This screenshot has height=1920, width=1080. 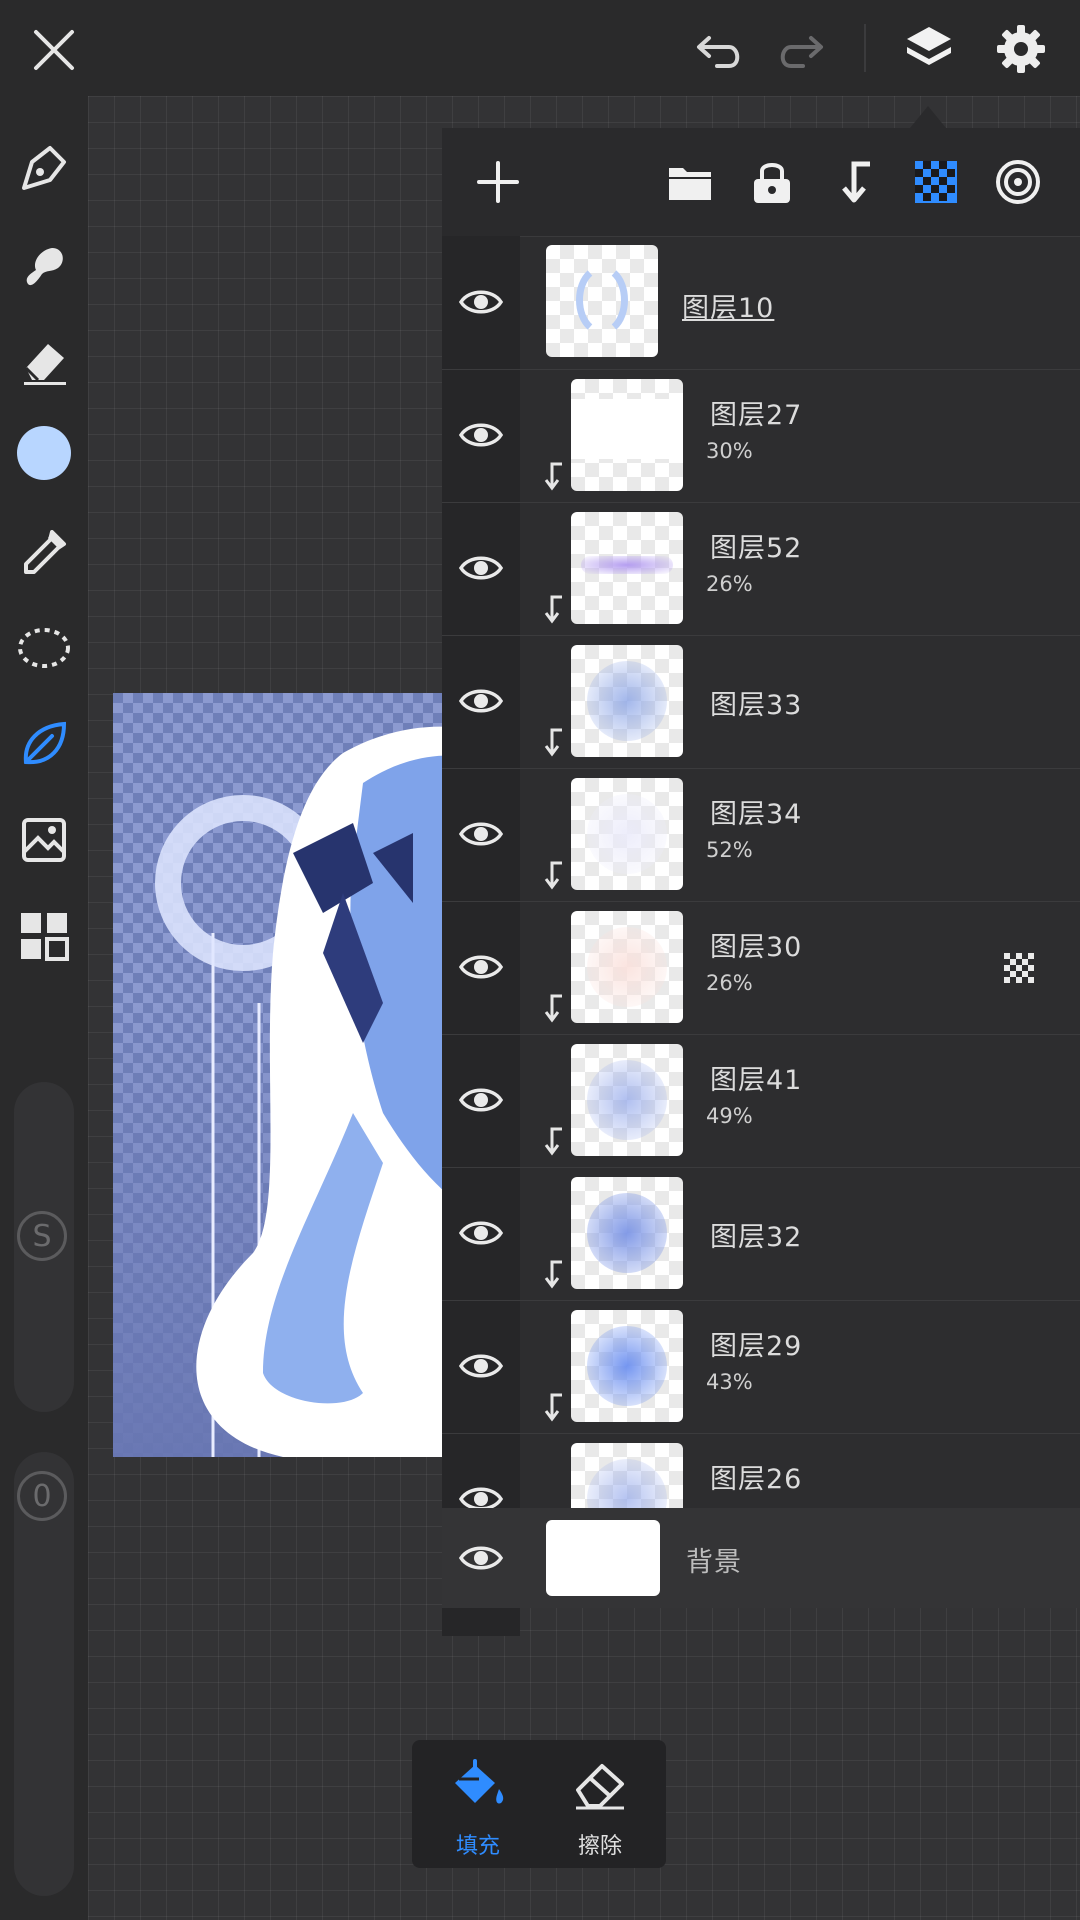 What do you see at coordinates (761, 1558) in the screenshot?
I see `background-layer-row: 背景` at bounding box center [761, 1558].